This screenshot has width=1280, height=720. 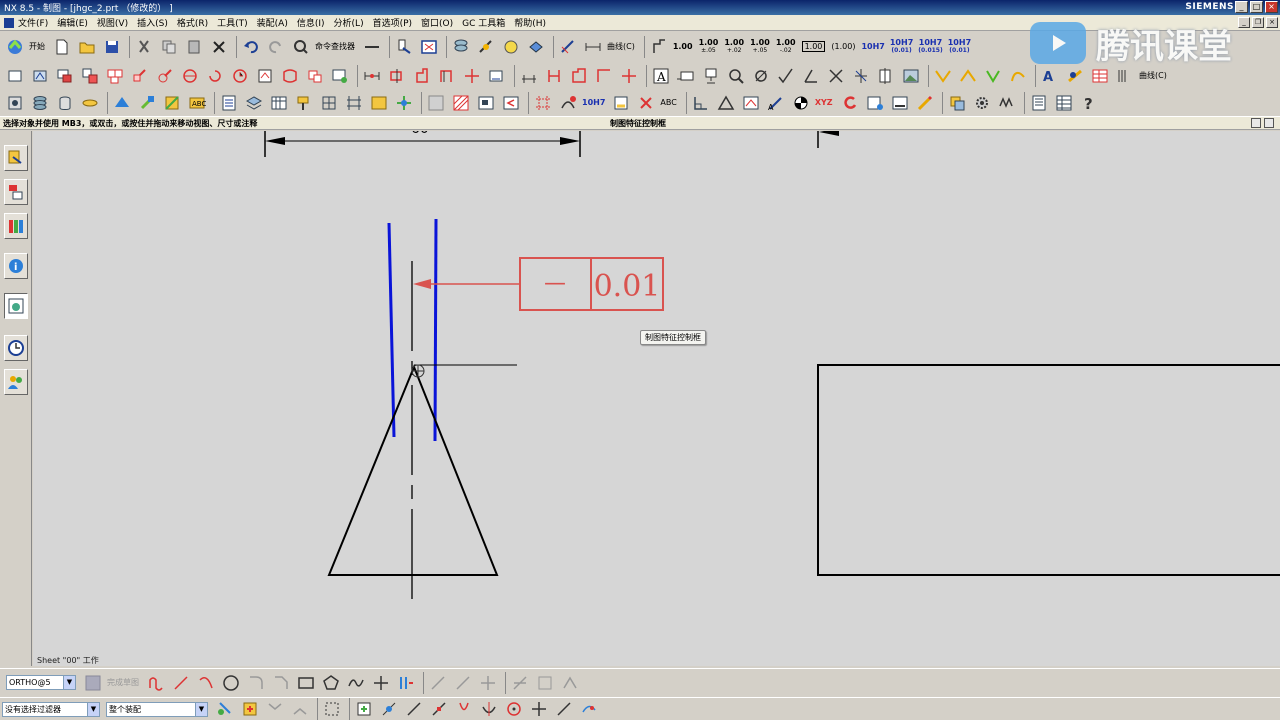 I want to click on profile-icon, so click(x=156, y=683).